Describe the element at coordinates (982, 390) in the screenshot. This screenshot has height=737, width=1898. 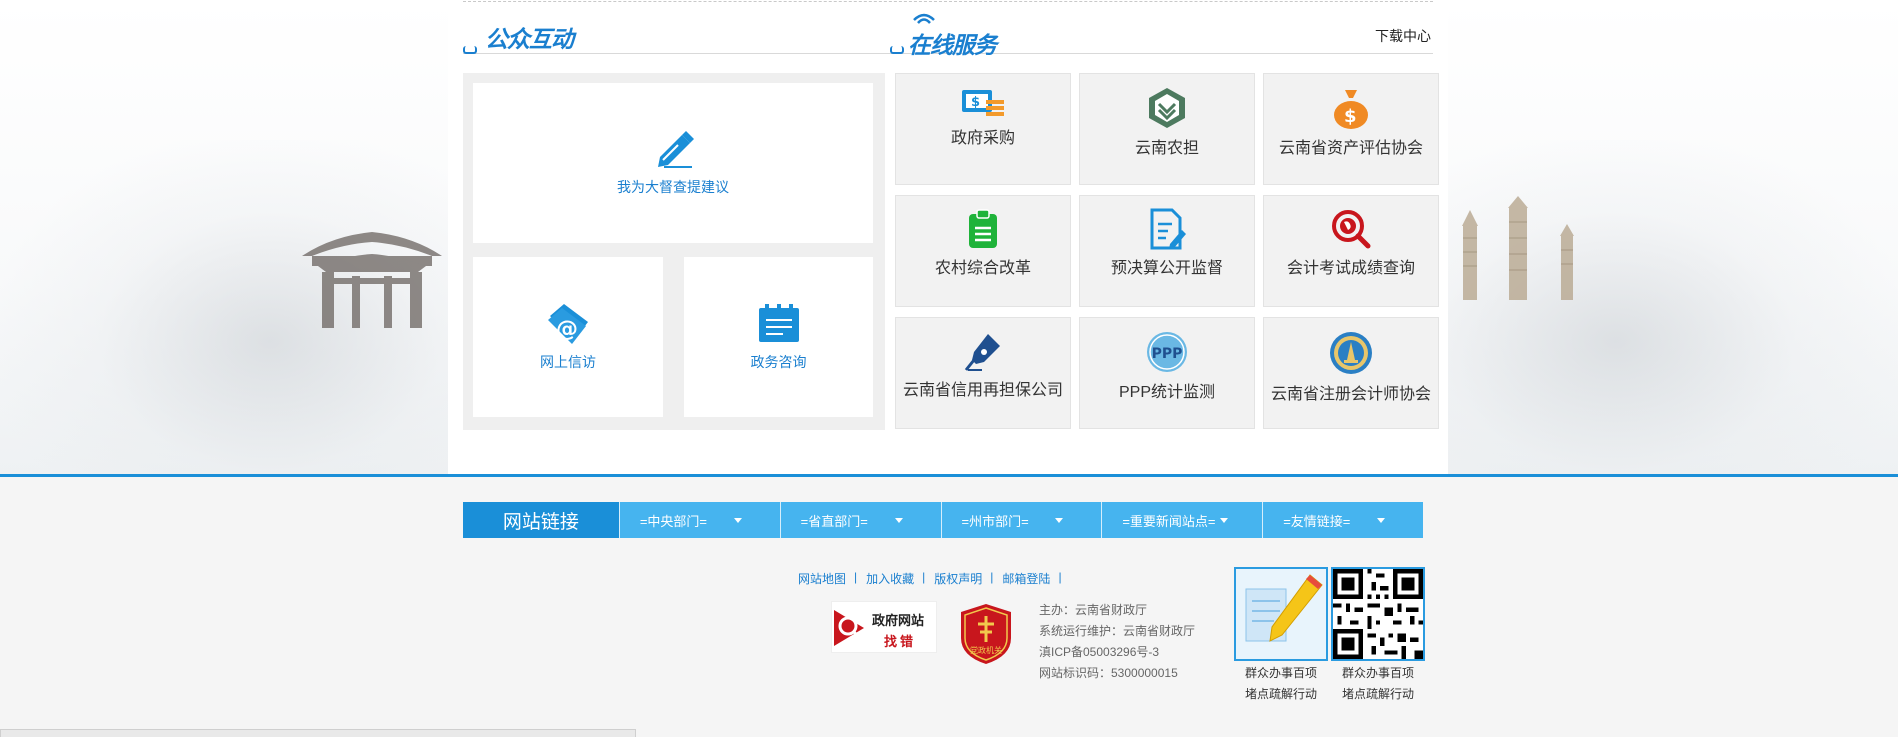
I see `service-label: 云南省信用再担保公司` at that location.